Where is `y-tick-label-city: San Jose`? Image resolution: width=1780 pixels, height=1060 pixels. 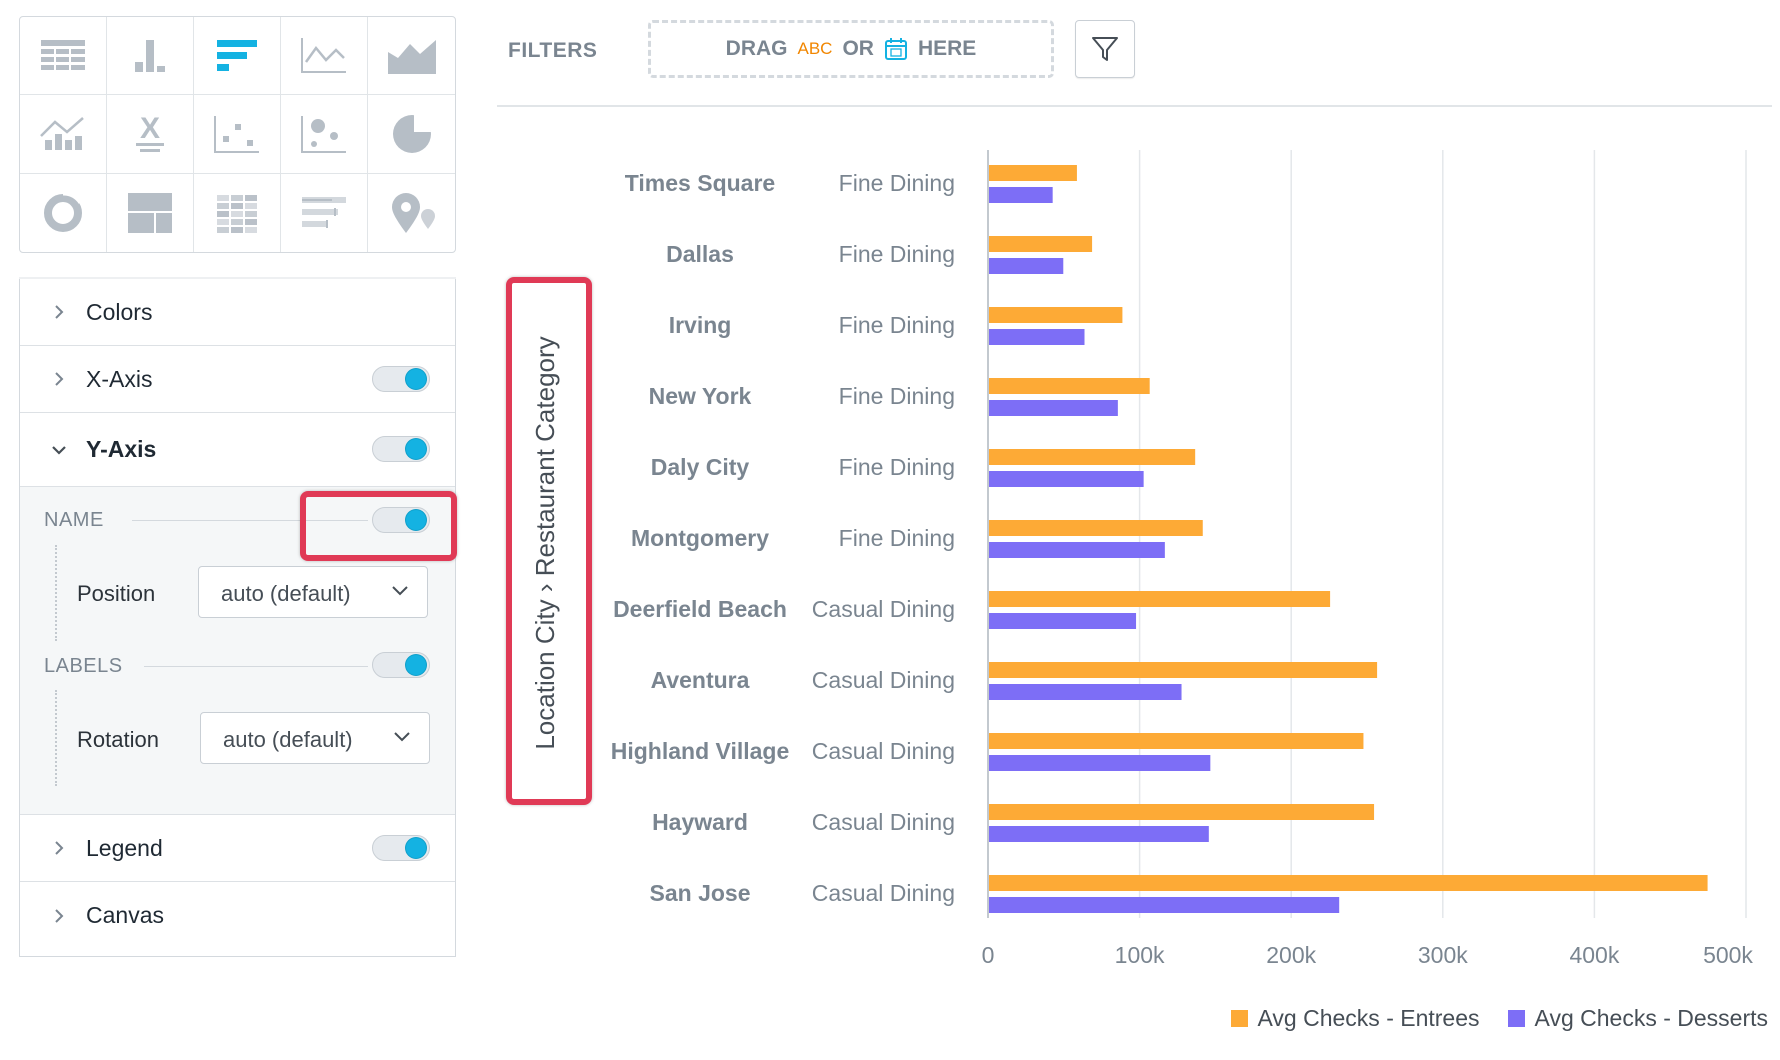
y-tick-label-city: San Jose is located at coordinates (700, 893).